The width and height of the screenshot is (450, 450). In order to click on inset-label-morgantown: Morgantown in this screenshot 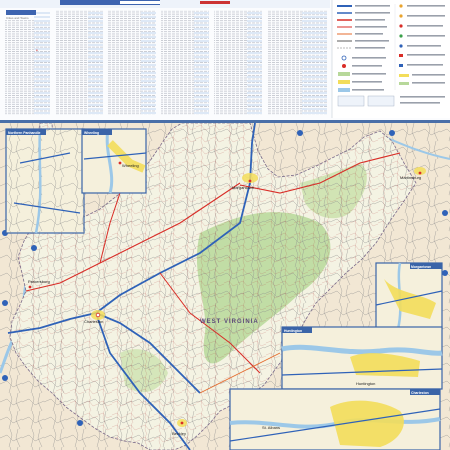, I will do `click(421, 267)`.